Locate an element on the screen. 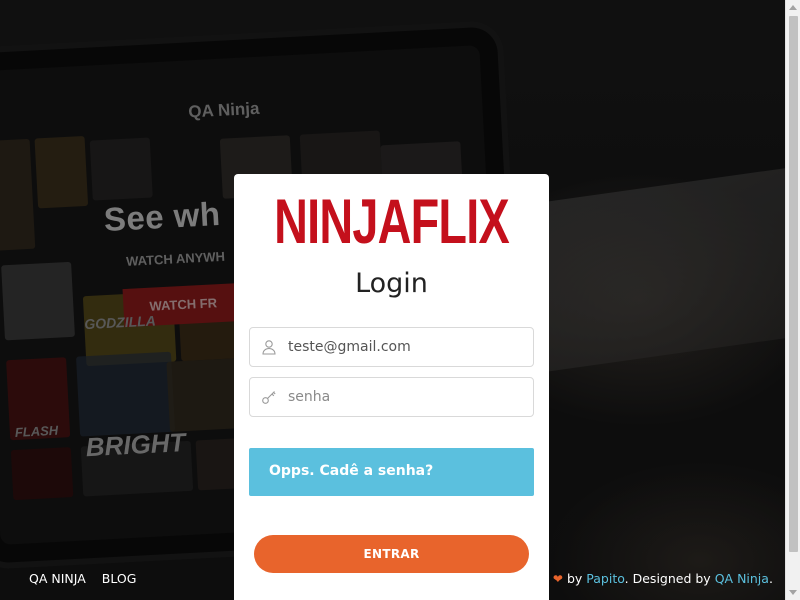  footer-author-link: Papito is located at coordinates (605, 578).